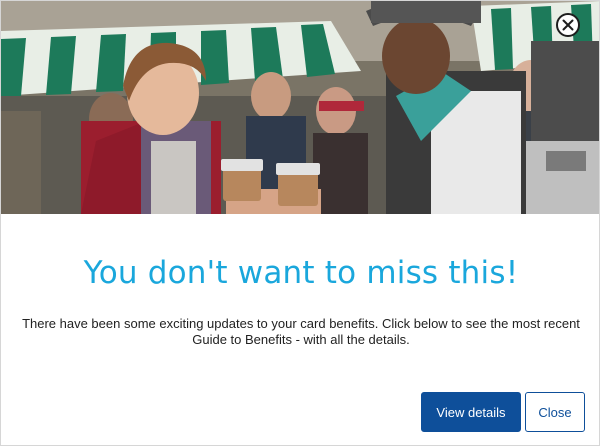  I want to click on close-icon-button, so click(568, 25).